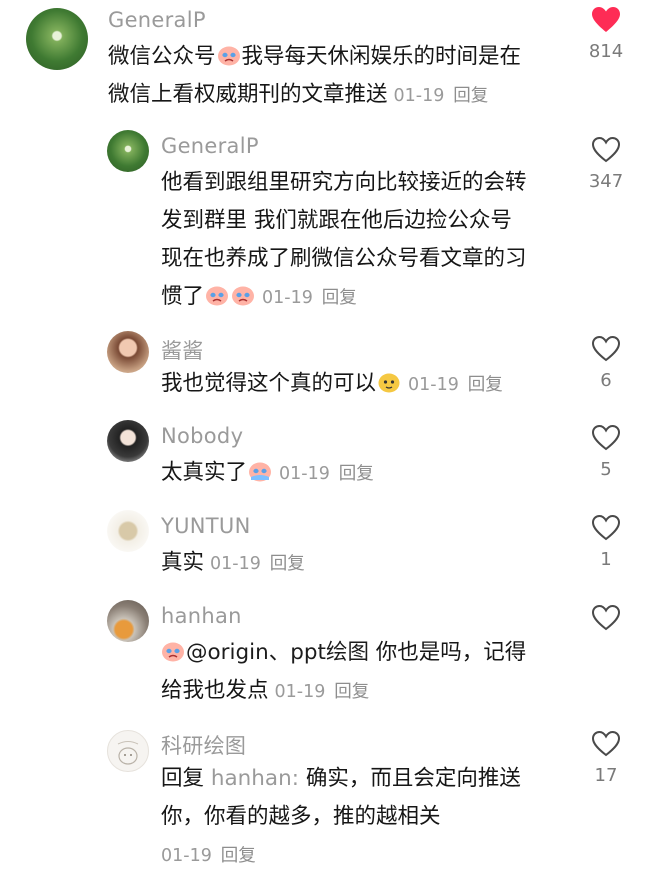 The image size is (650, 875). Describe the element at coordinates (606, 559) in the screenshot. I see `like-count: 1` at that location.